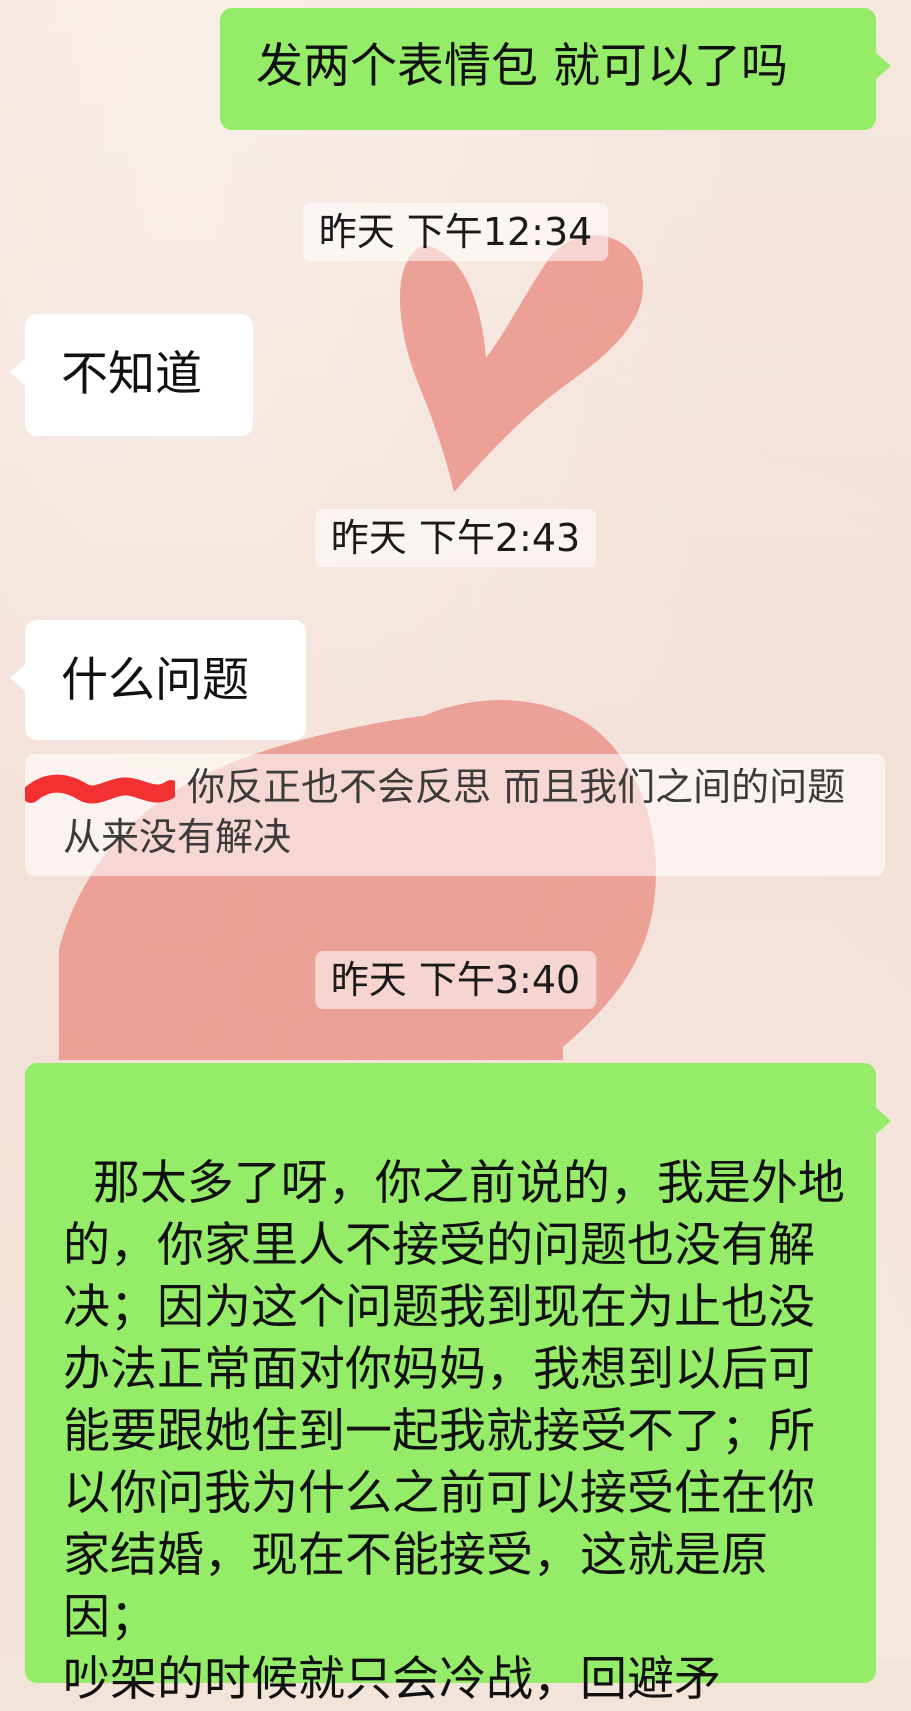  I want to click on incoming-message-bubble: 什么问题, so click(158, 680).